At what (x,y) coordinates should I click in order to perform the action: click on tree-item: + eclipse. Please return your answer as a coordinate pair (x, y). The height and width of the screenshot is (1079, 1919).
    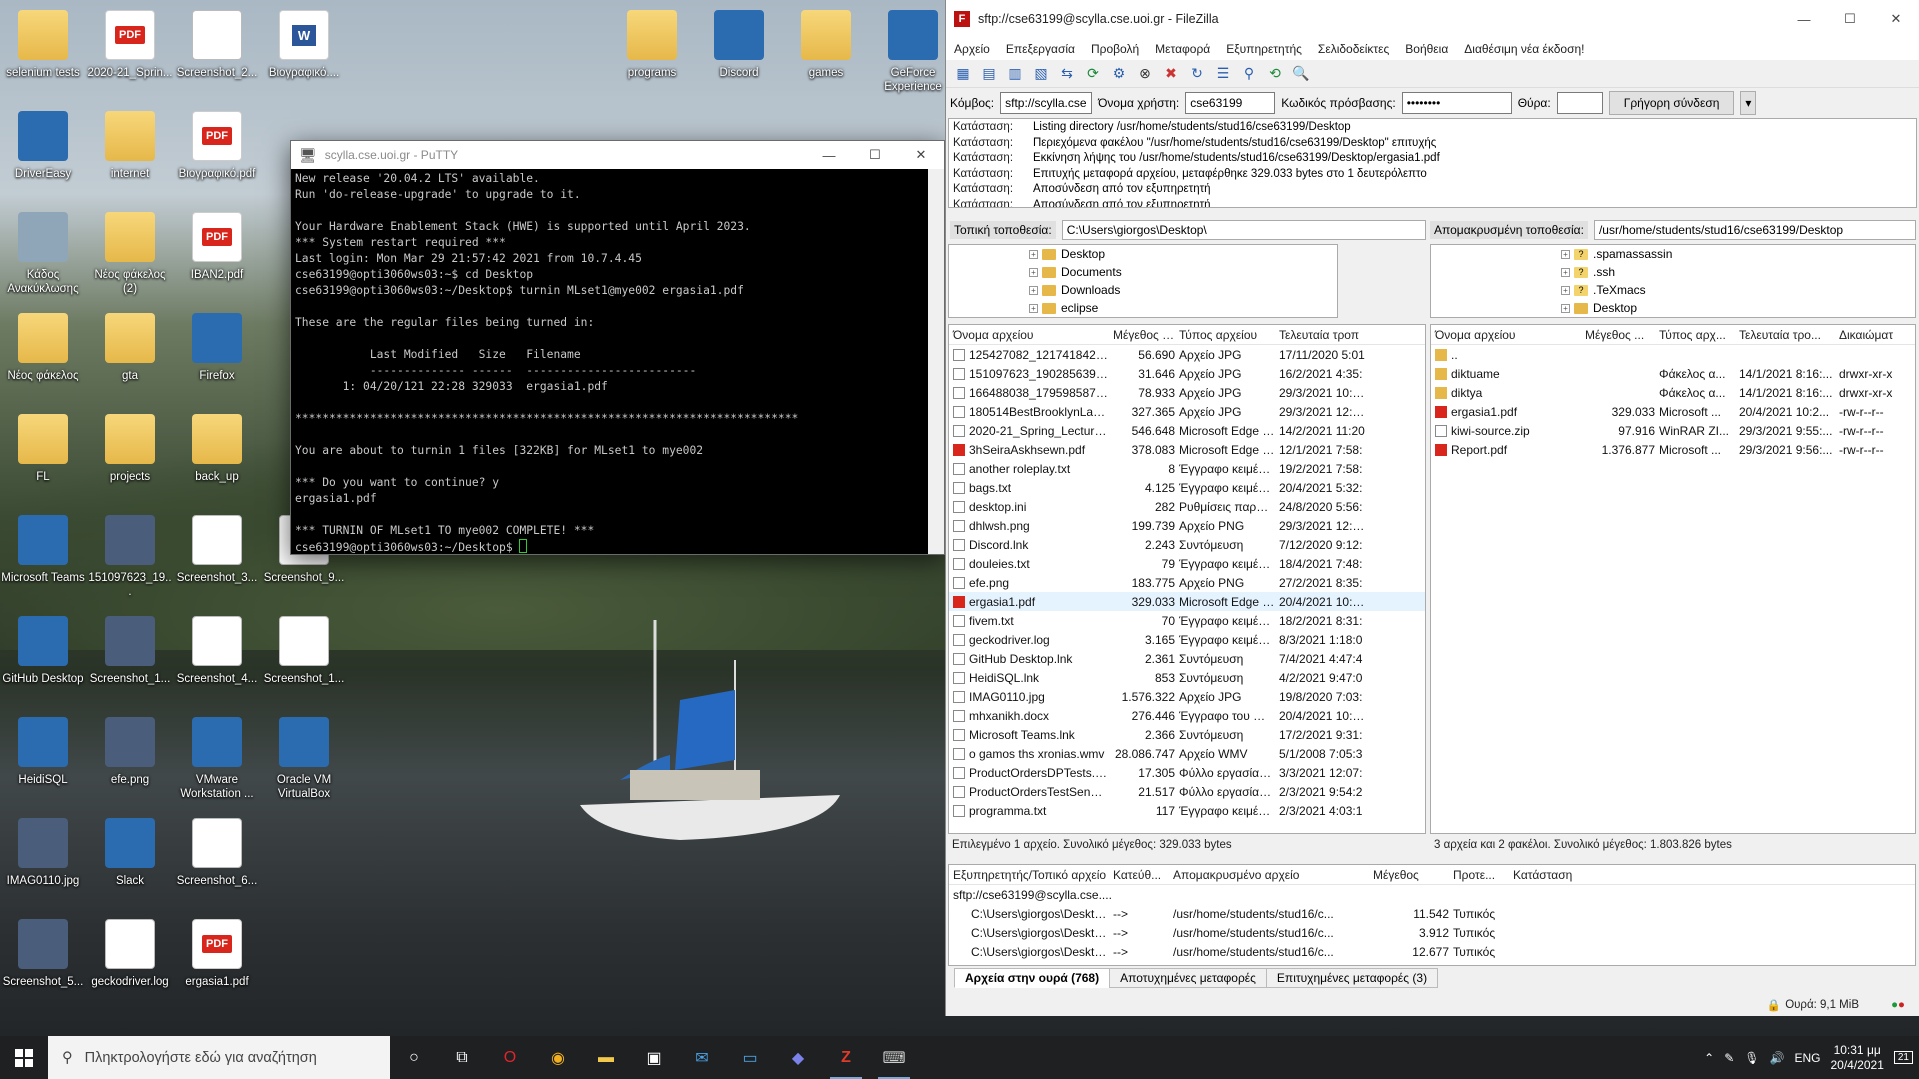
    Looking at the image, I should click on (1183, 308).